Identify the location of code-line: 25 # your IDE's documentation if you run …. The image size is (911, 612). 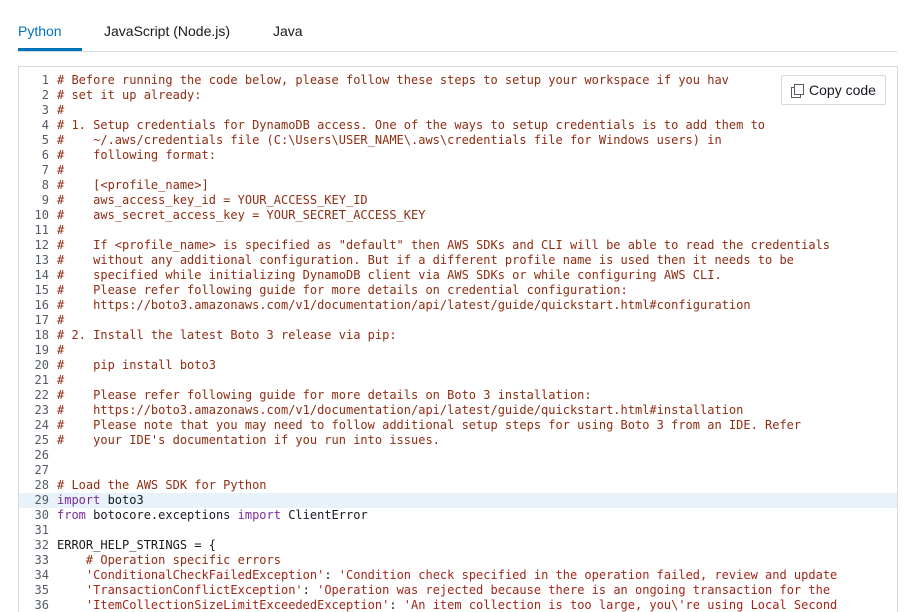
(458, 440).